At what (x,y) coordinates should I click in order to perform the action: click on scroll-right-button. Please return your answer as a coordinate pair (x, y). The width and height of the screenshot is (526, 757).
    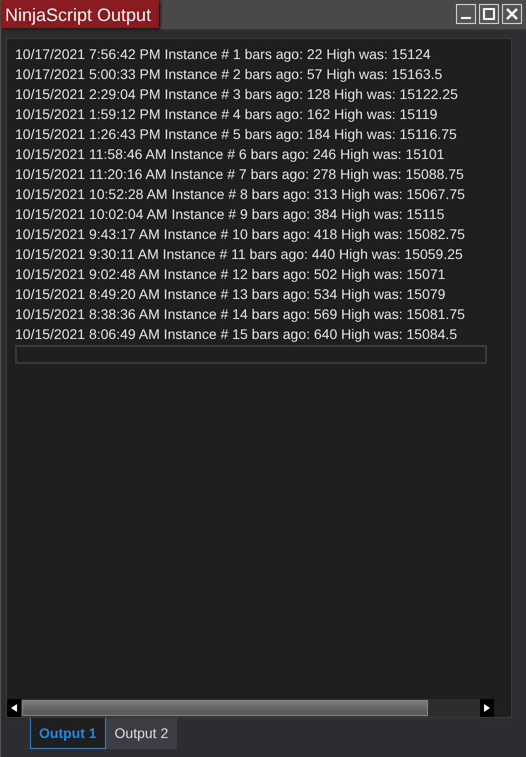
    Looking at the image, I should click on (487, 708).